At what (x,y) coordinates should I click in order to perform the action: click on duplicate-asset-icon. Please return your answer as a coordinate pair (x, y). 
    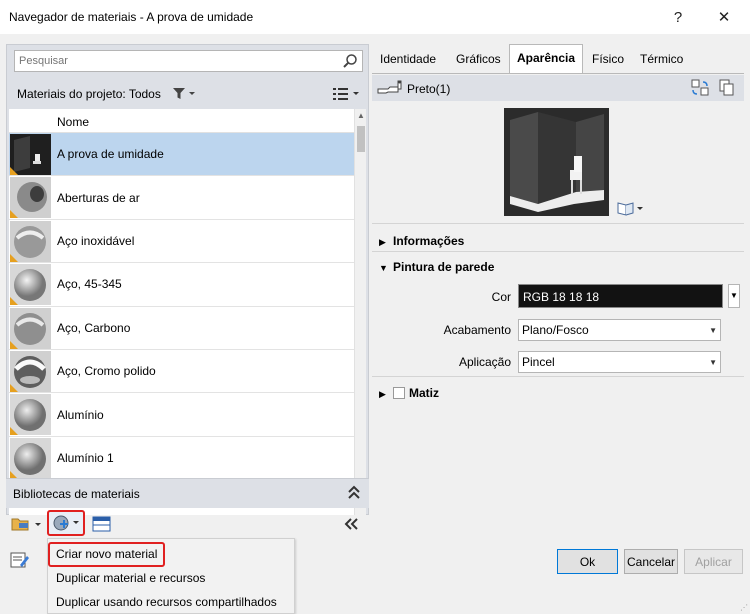
    Looking at the image, I should click on (727, 88).